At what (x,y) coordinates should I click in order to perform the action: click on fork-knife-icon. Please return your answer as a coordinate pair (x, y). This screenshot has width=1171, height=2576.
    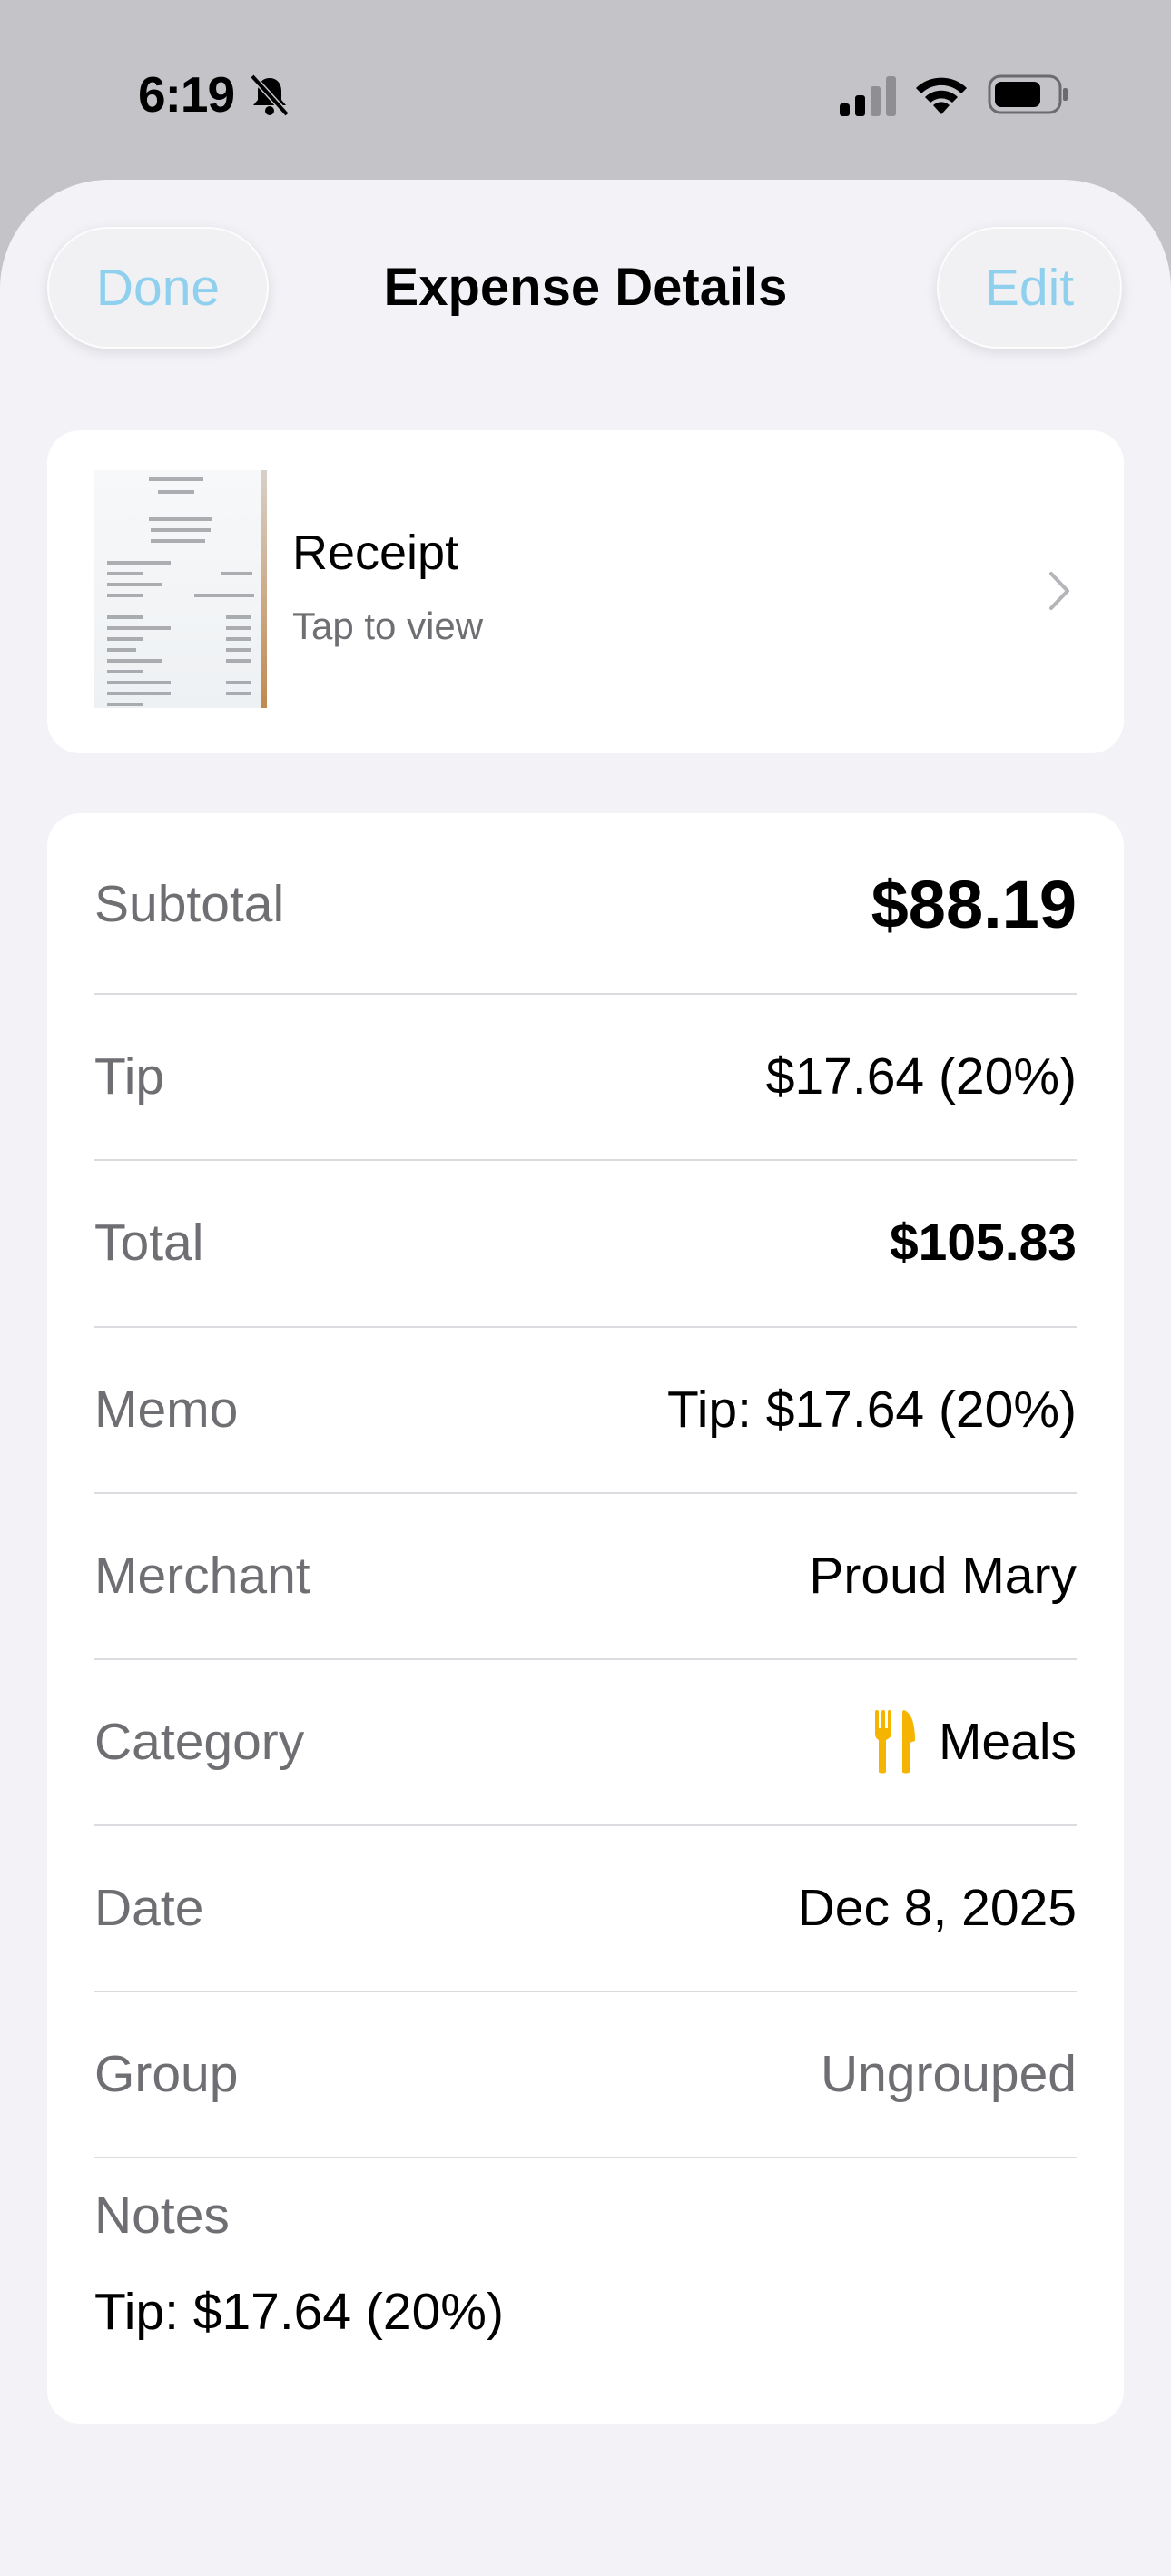
    Looking at the image, I should click on (895, 1742).